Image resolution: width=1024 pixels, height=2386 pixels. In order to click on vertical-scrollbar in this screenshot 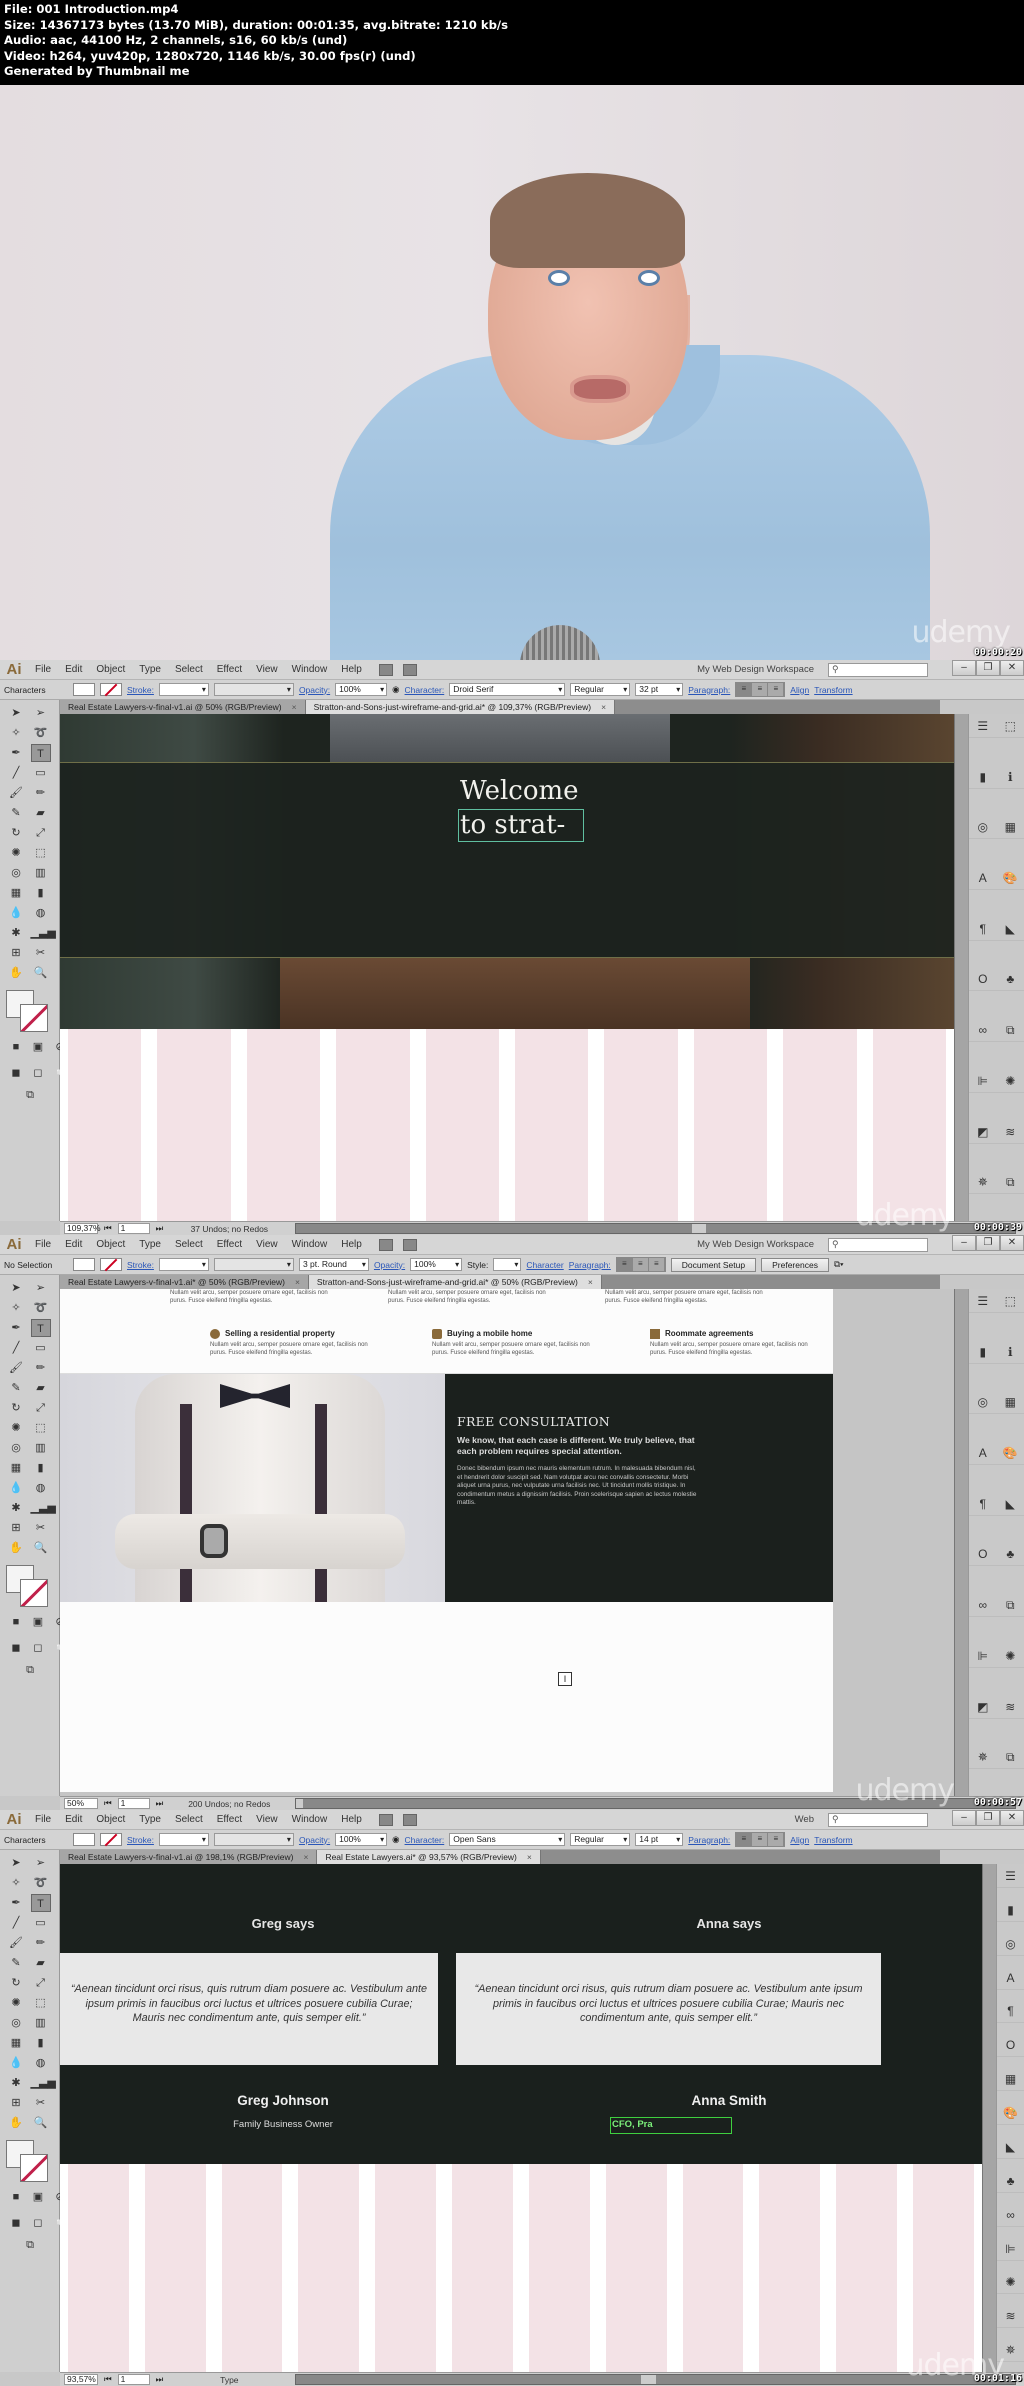, I will do `click(989, 2118)`.